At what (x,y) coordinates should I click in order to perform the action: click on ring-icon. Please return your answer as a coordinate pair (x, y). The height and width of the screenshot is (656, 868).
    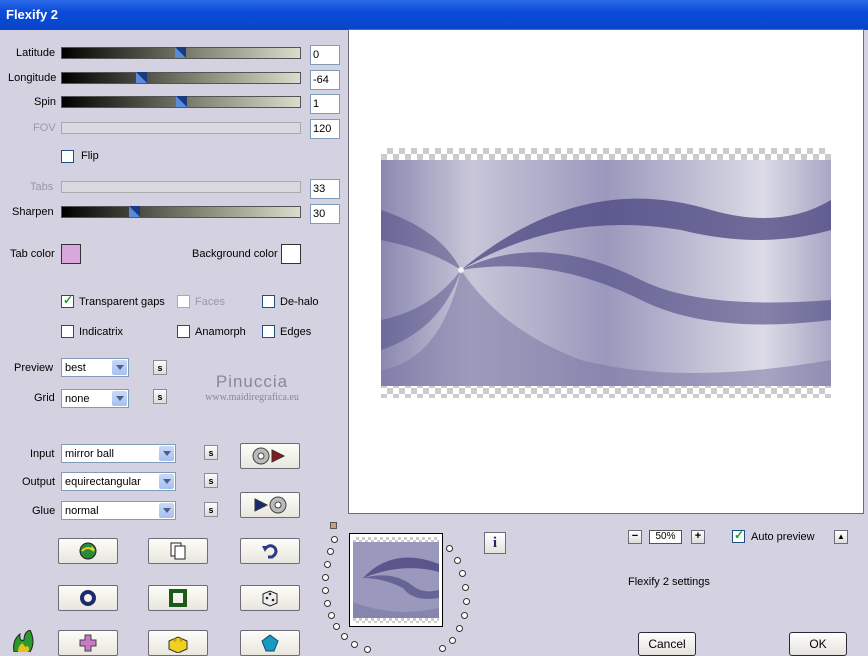
    Looking at the image, I should click on (88, 598).